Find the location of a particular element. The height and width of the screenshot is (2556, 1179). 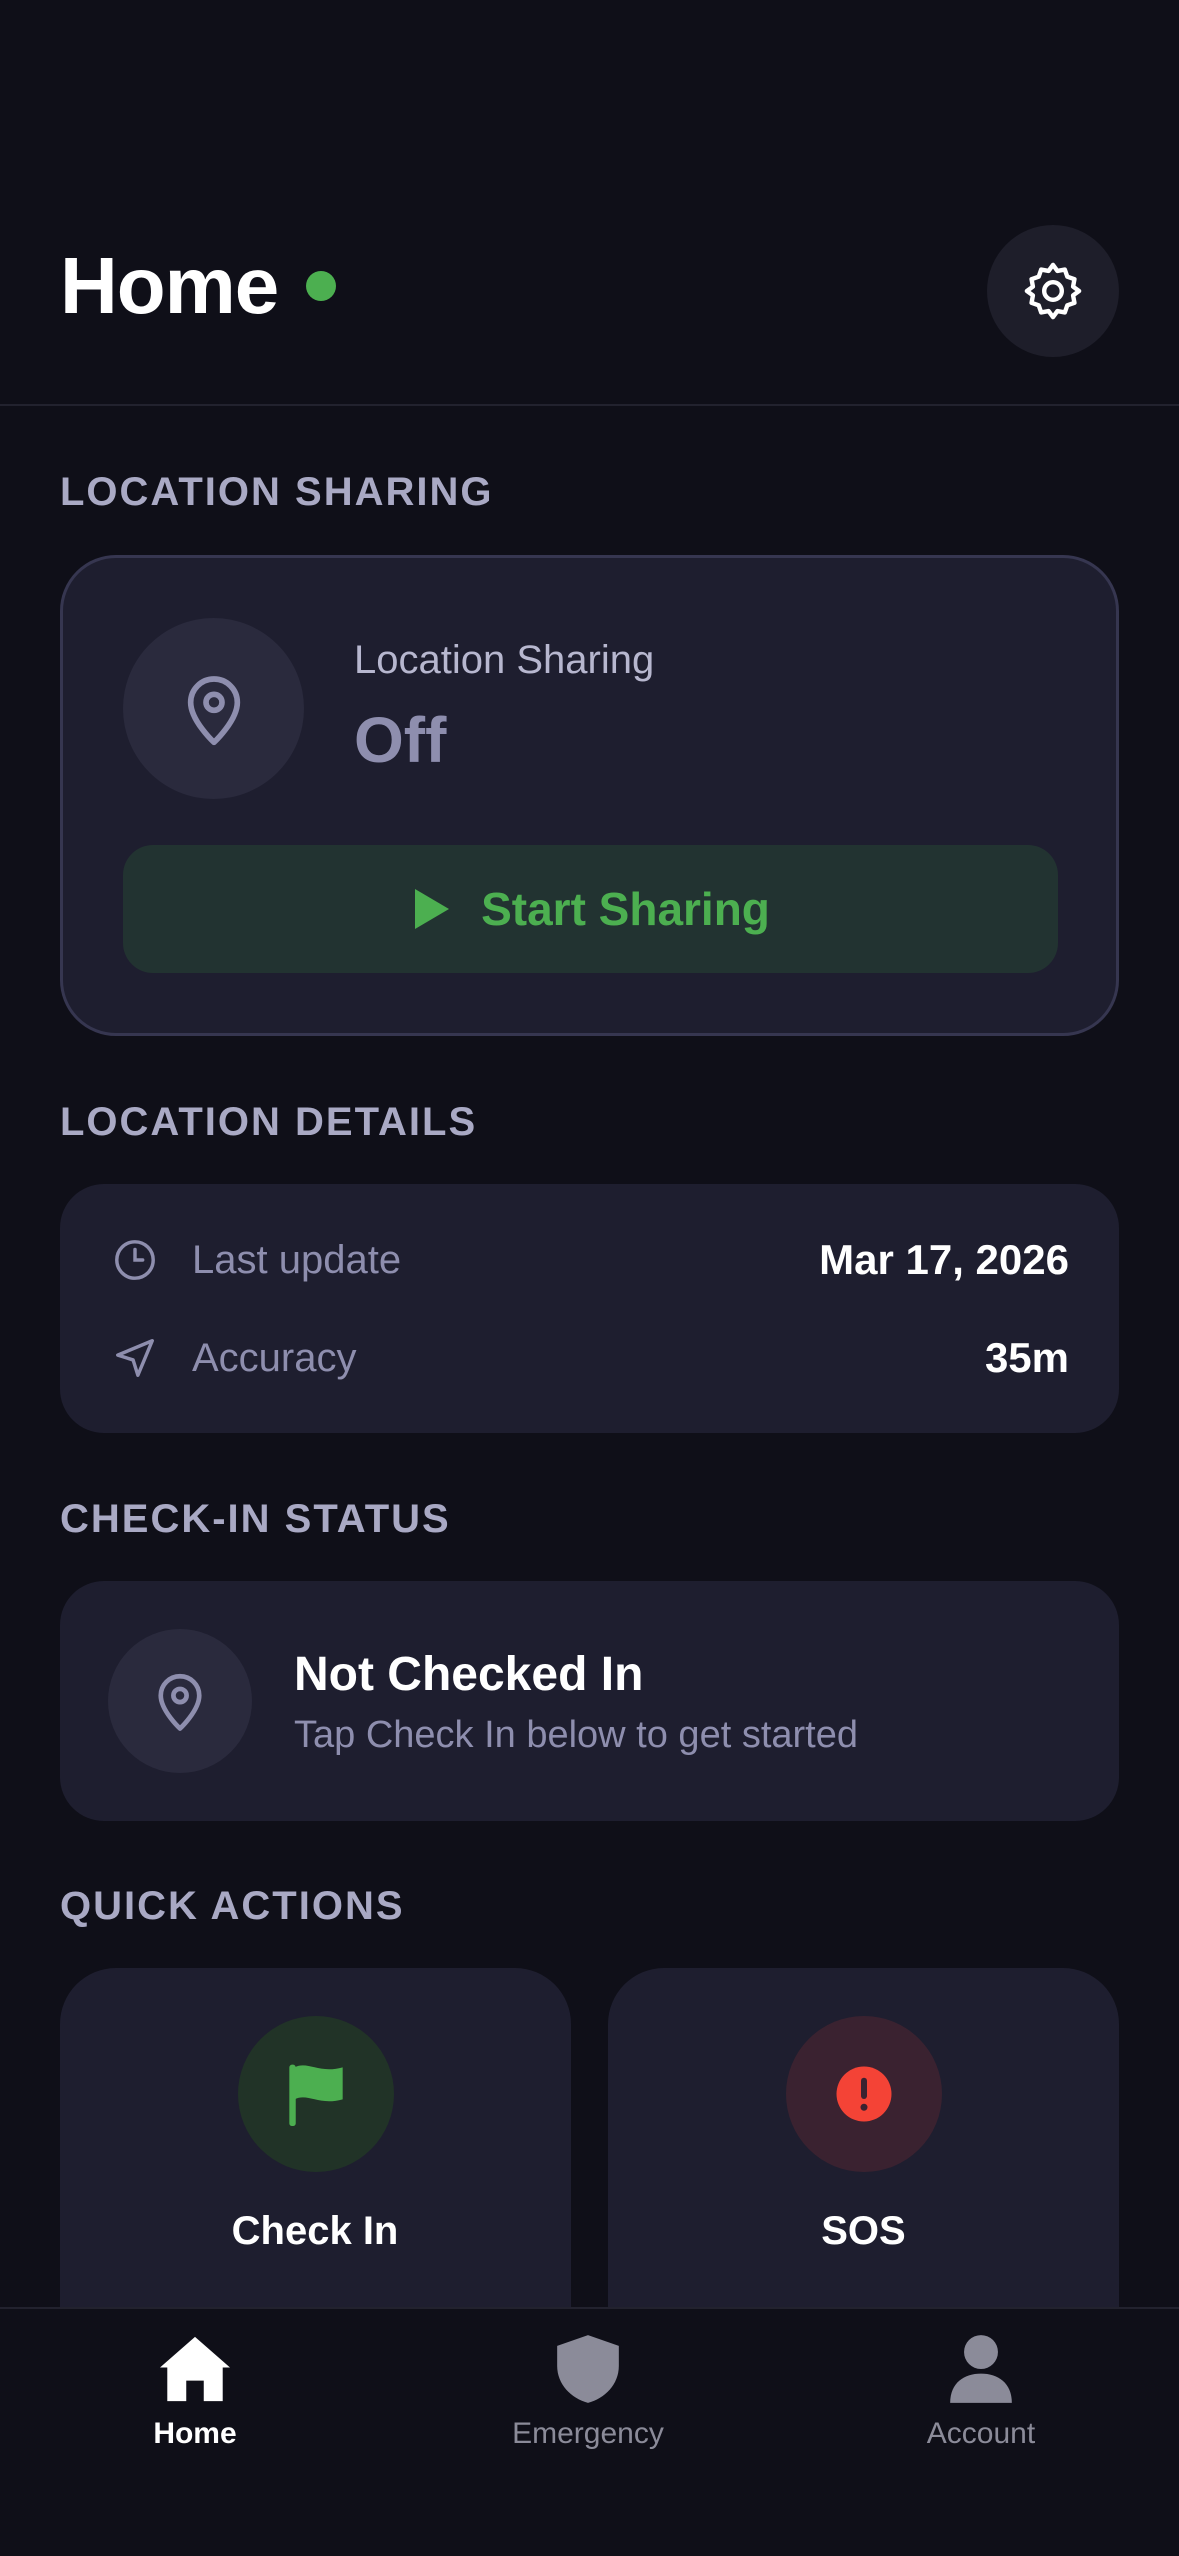

checkin-pin-badge is located at coordinates (180, 1701).